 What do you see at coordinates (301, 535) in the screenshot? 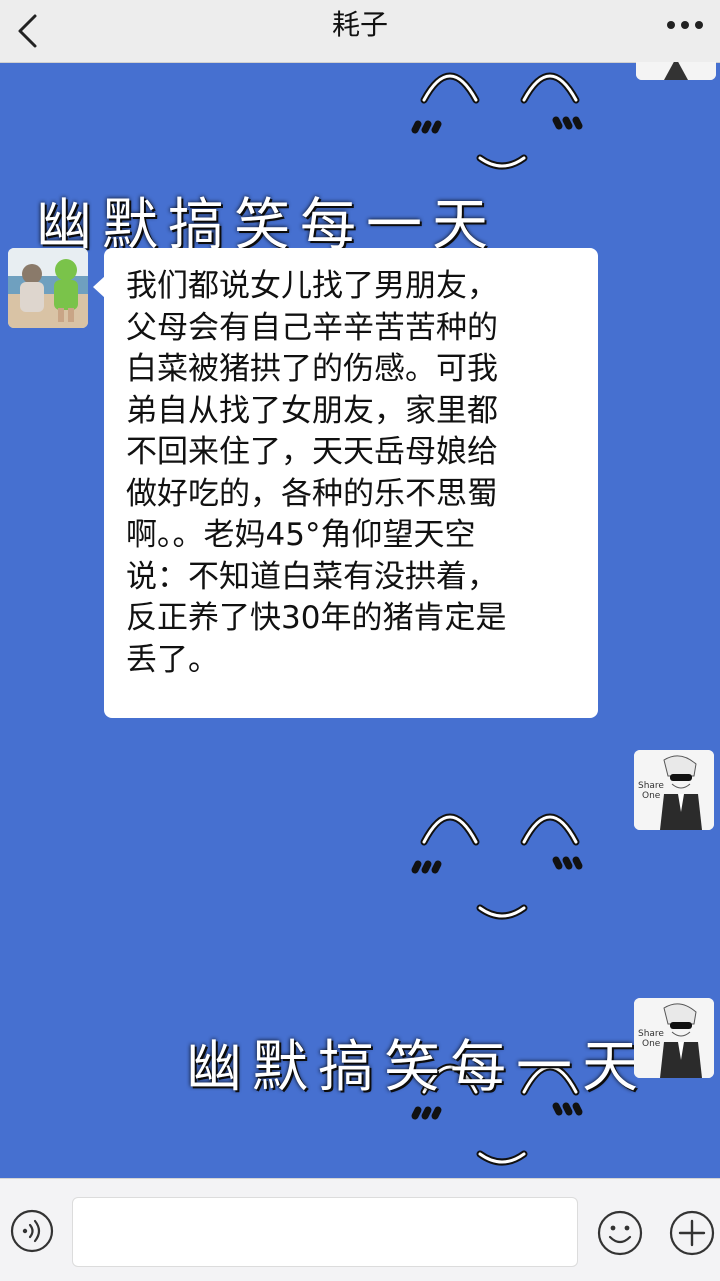
I see `message-line: 啊。。老妈45°角仰望天空` at bounding box center [301, 535].